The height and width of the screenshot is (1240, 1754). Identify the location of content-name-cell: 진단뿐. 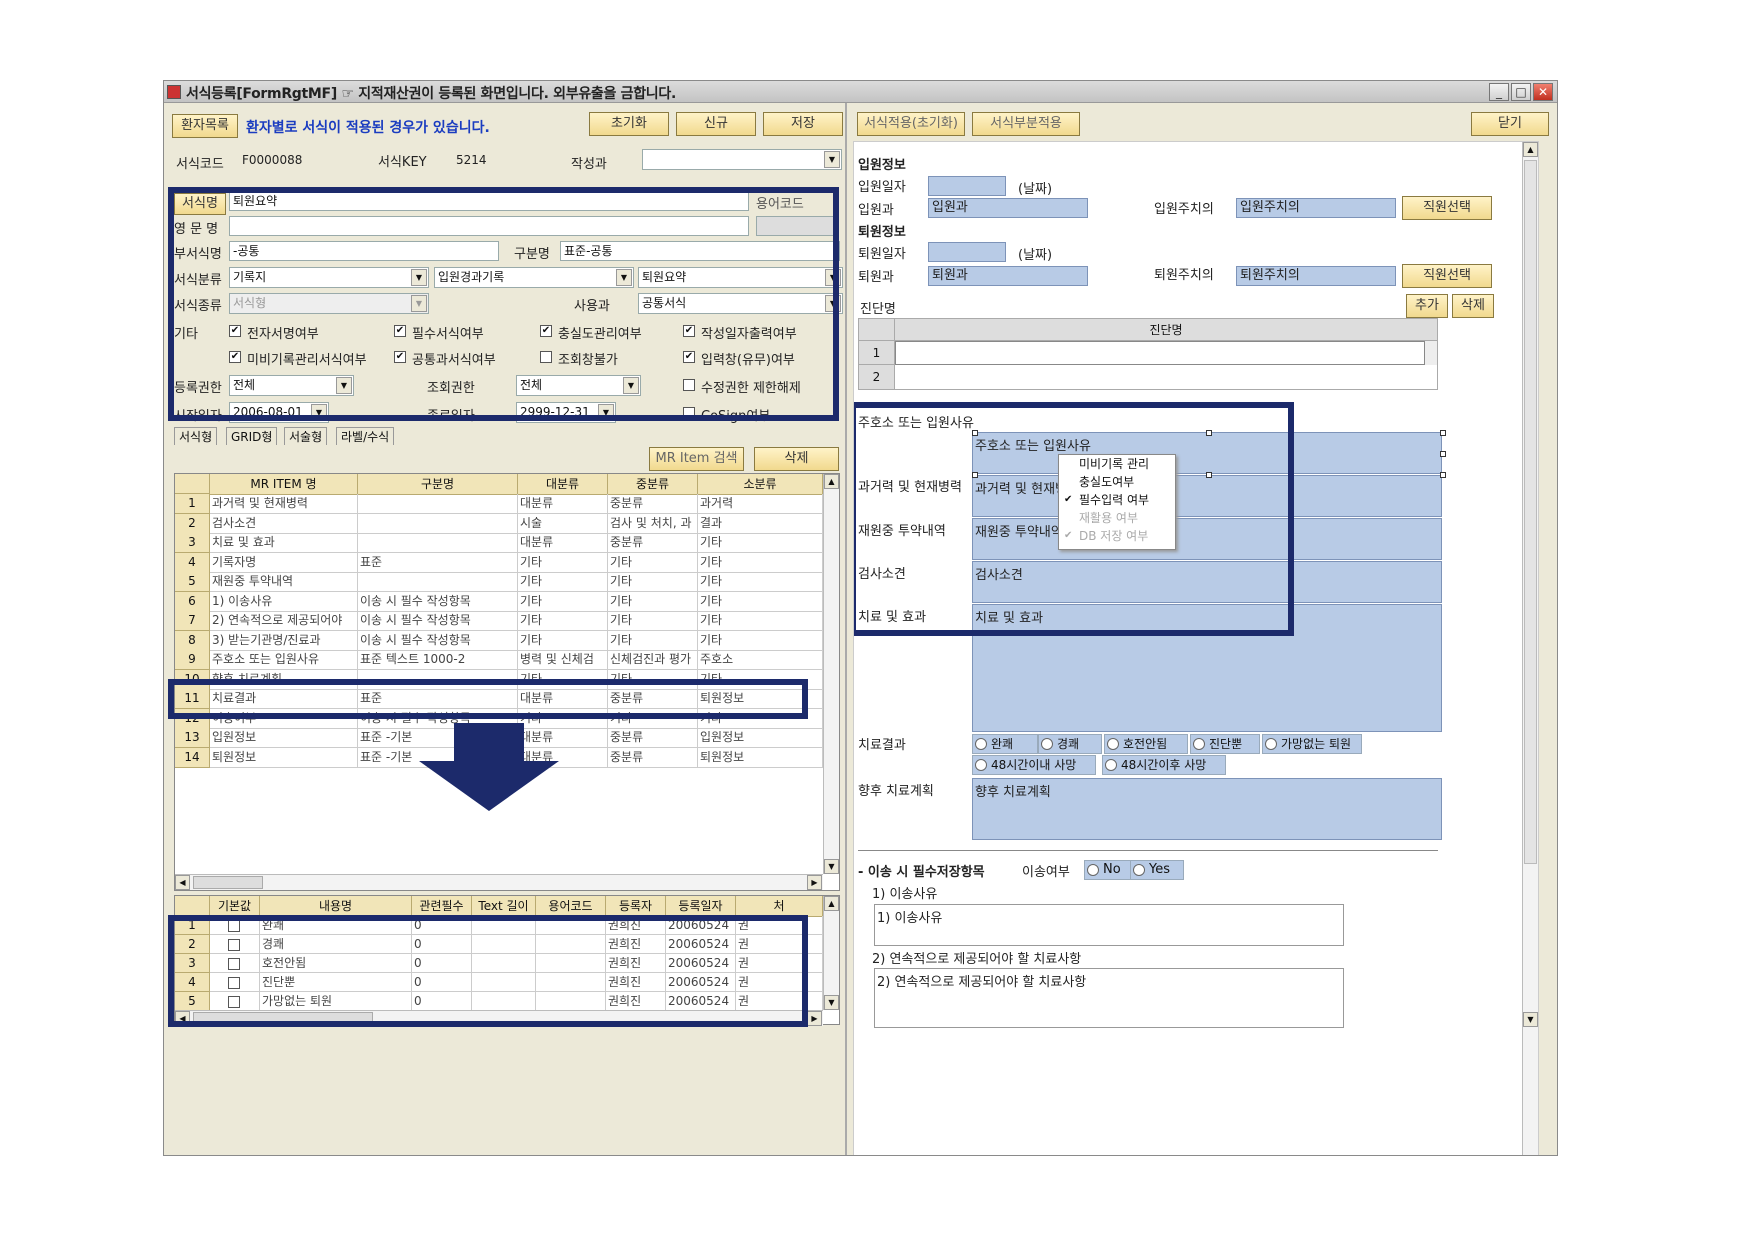
(336, 982).